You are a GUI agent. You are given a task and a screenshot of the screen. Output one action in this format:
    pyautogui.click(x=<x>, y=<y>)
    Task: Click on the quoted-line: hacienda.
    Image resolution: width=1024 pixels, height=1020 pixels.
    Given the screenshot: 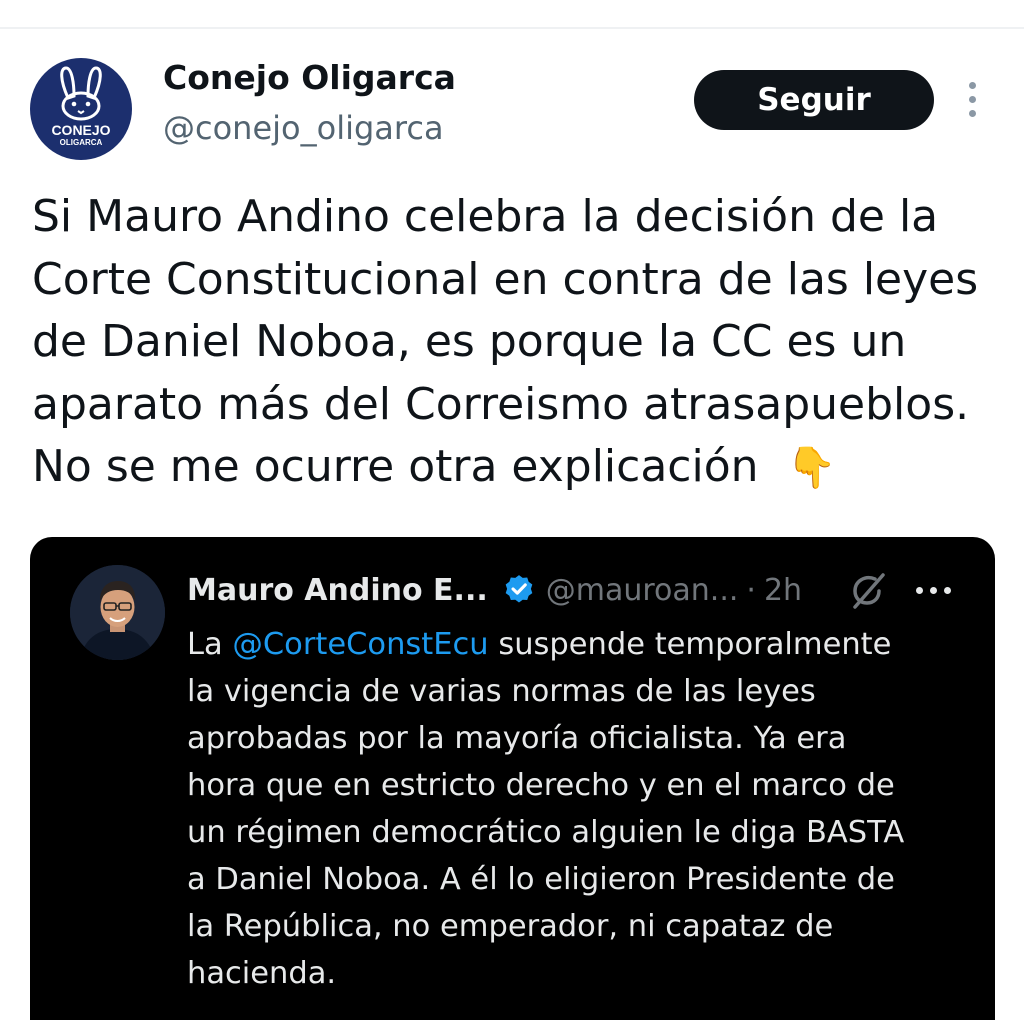 What is the action you would take?
    pyautogui.click(x=262, y=973)
    